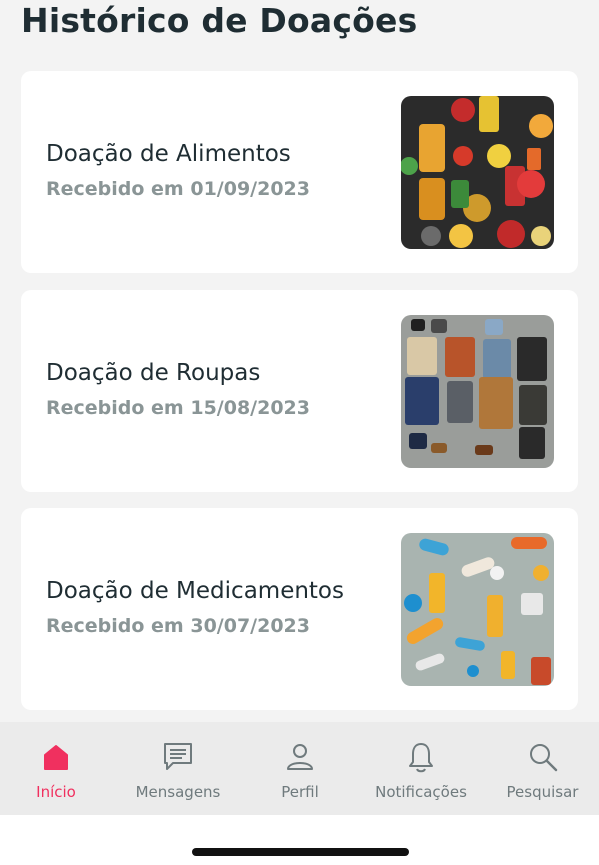  What do you see at coordinates (477, 609) in the screenshot?
I see `medicine-image` at bounding box center [477, 609].